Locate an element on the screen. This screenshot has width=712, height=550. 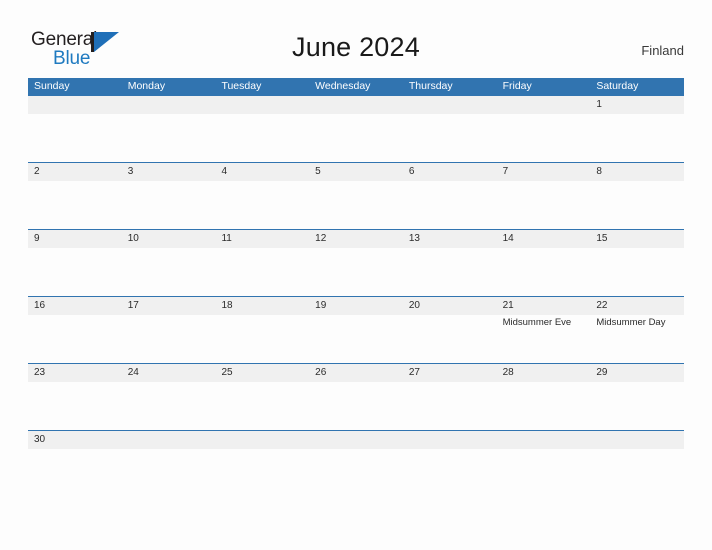
week-number-band: 16 17 18 19 20 21 22 is located at coordinates (356, 306).